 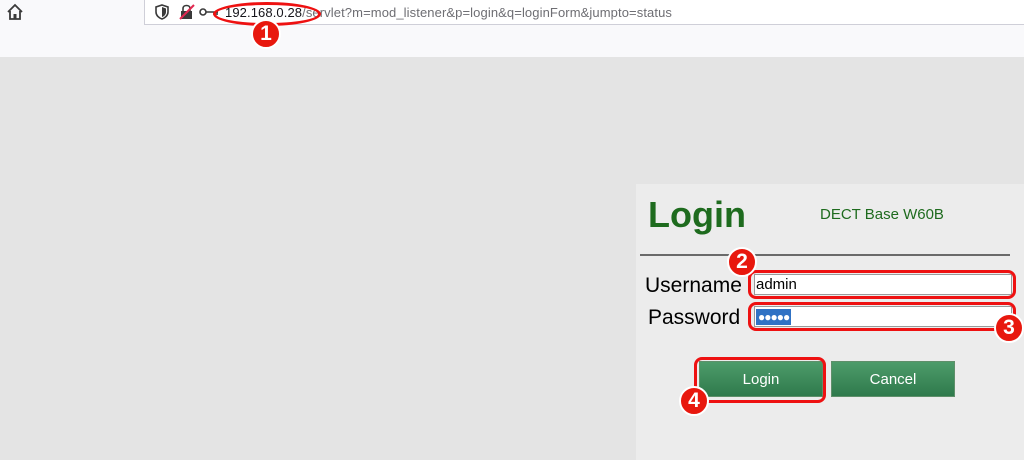 What do you see at coordinates (825, 255) in the screenshot?
I see `divider` at bounding box center [825, 255].